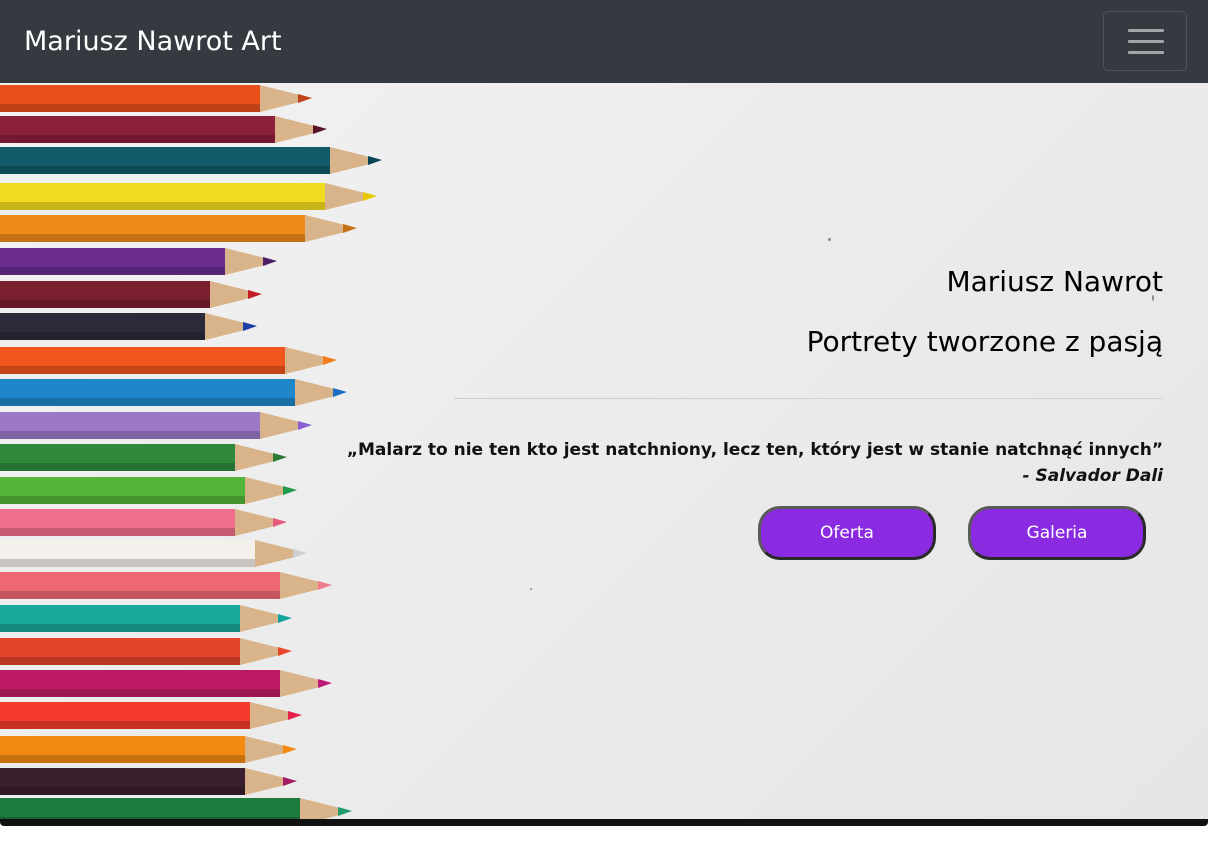 The width and height of the screenshot is (1208, 868). What do you see at coordinates (808, 398) in the screenshot?
I see `divider` at bounding box center [808, 398].